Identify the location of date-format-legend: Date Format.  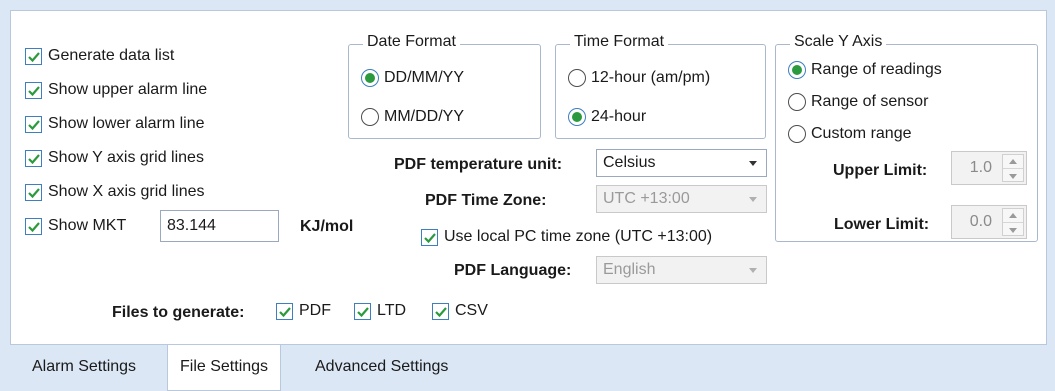
(411, 42).